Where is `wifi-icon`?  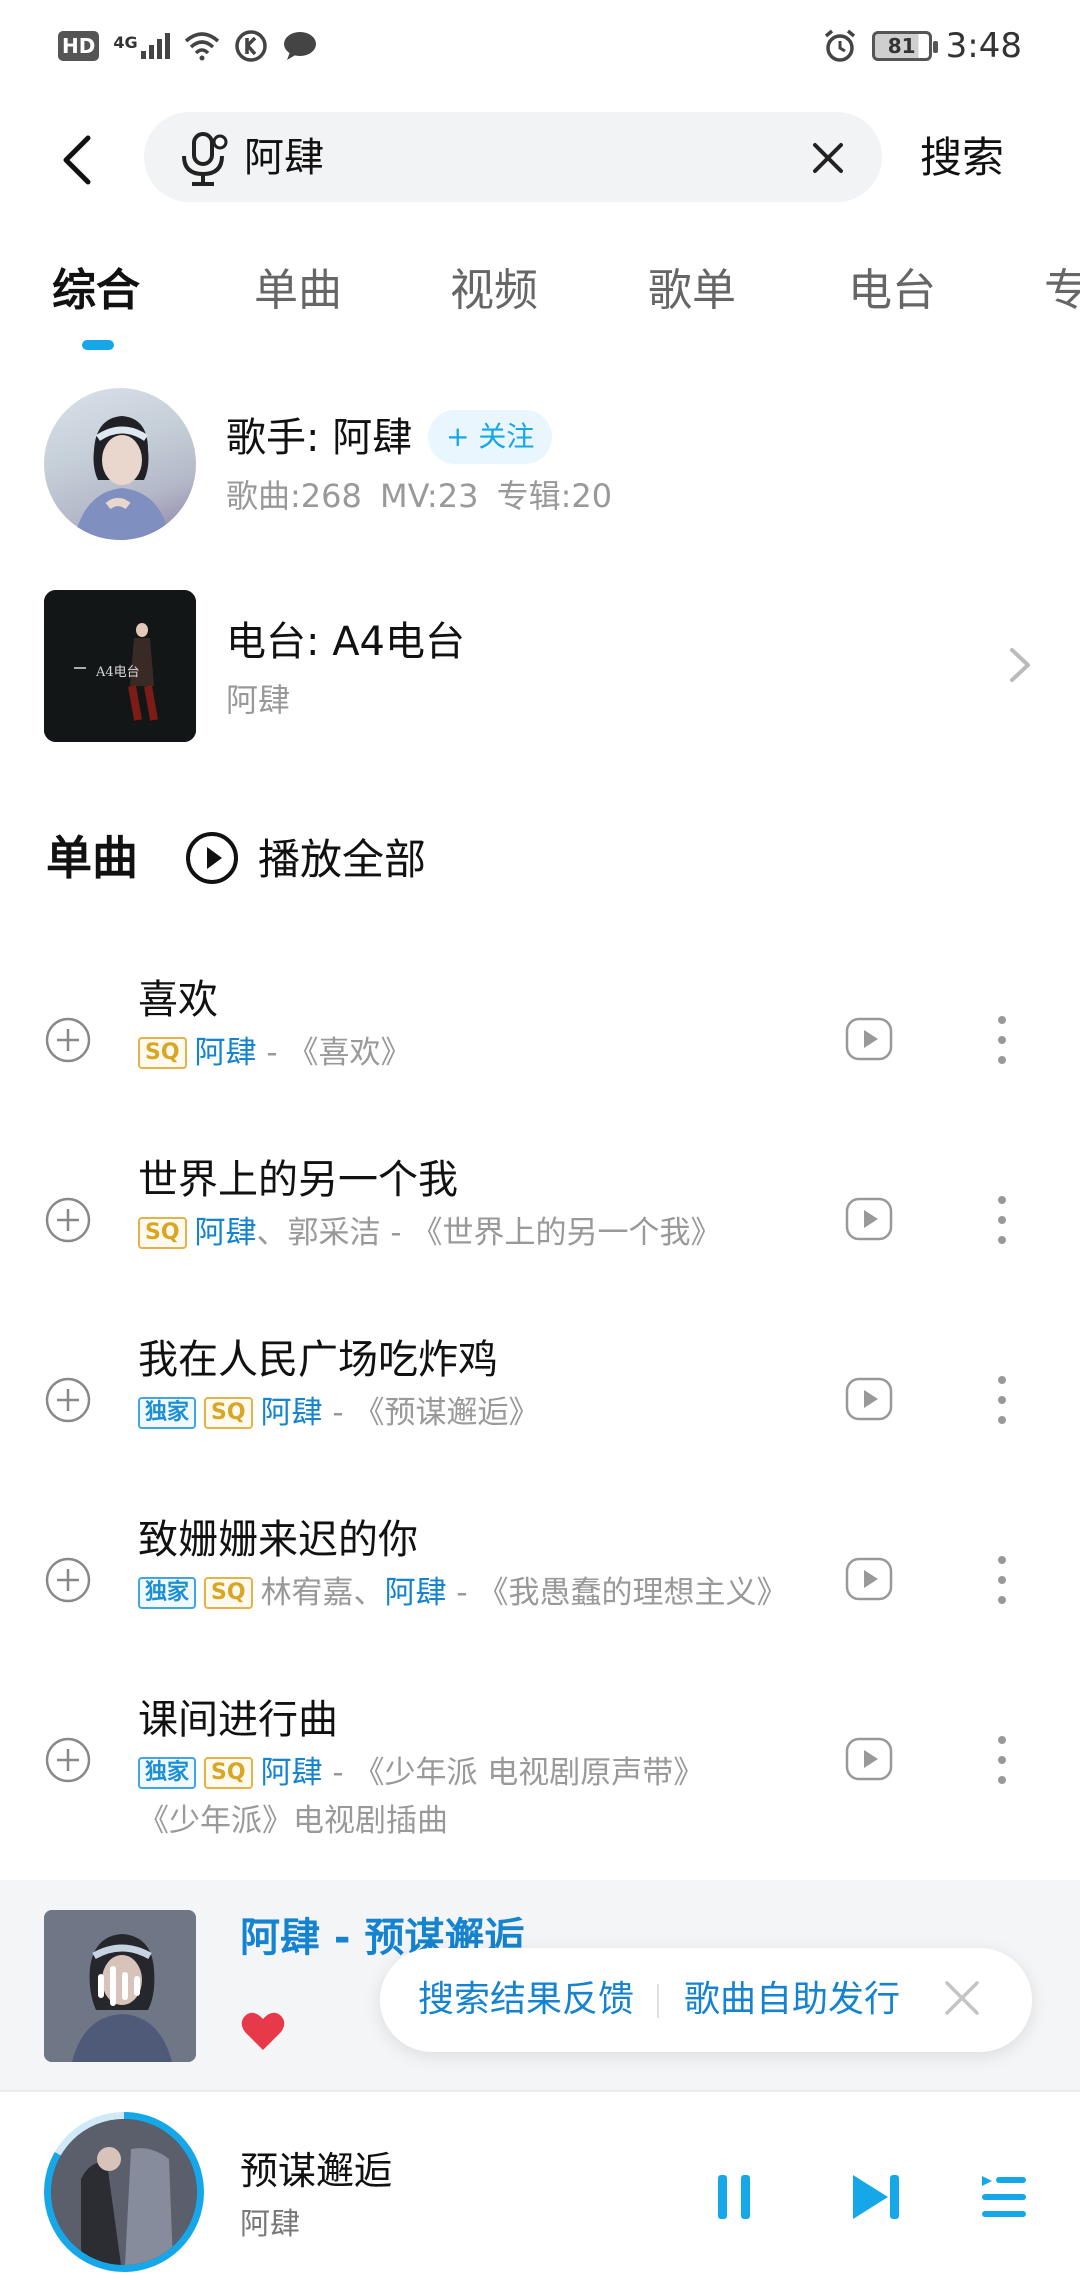 wifi-icon is located at coordinates (201, 46).